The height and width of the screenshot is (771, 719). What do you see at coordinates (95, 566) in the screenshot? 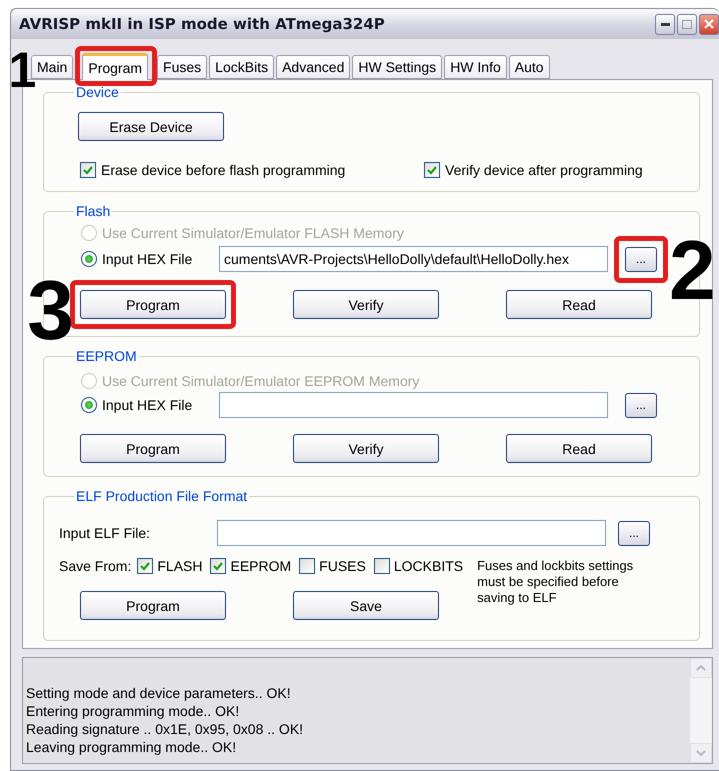
I see `field-label: Save From:` at bounding box center [95, 566].